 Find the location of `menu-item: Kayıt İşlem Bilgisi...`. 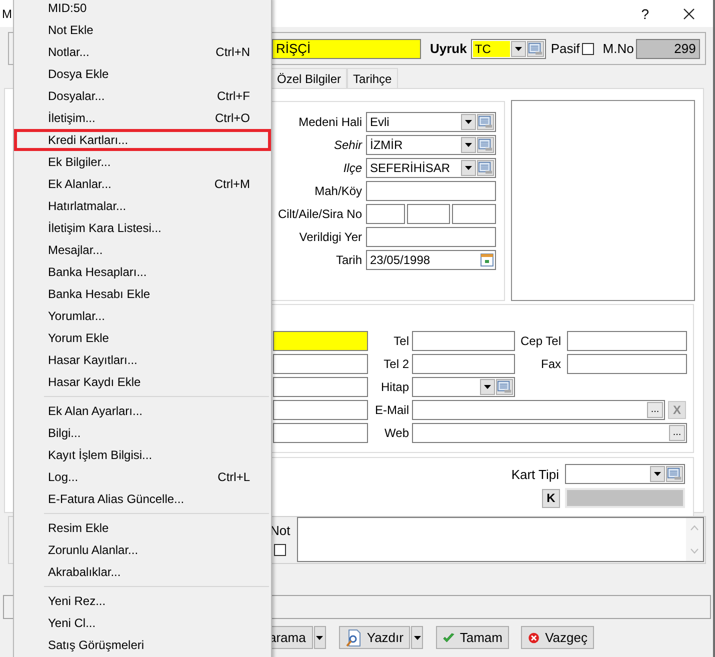

menu-item: Kayıt İşlem Bilgisi... is located at coordinates (142, 455).